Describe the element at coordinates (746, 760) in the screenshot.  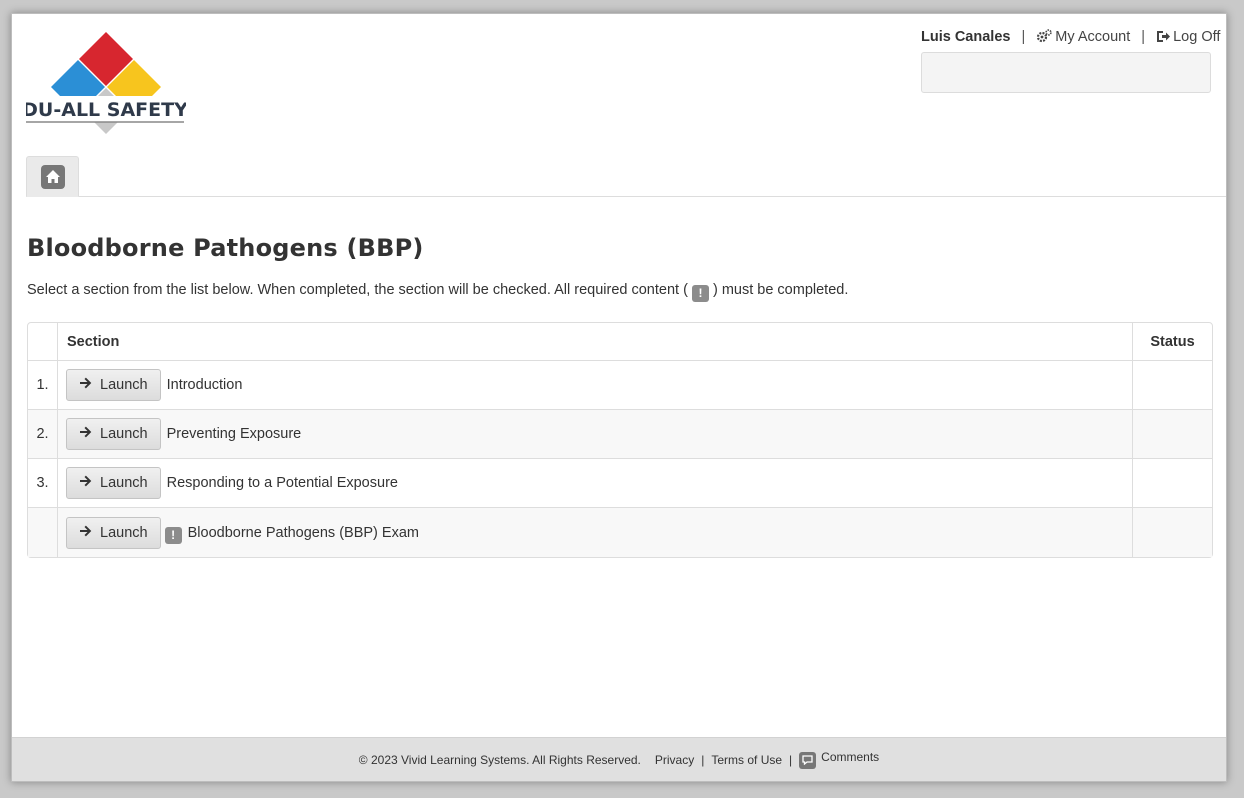
I see `terms-of-use-link: Terms of Use` at that location.